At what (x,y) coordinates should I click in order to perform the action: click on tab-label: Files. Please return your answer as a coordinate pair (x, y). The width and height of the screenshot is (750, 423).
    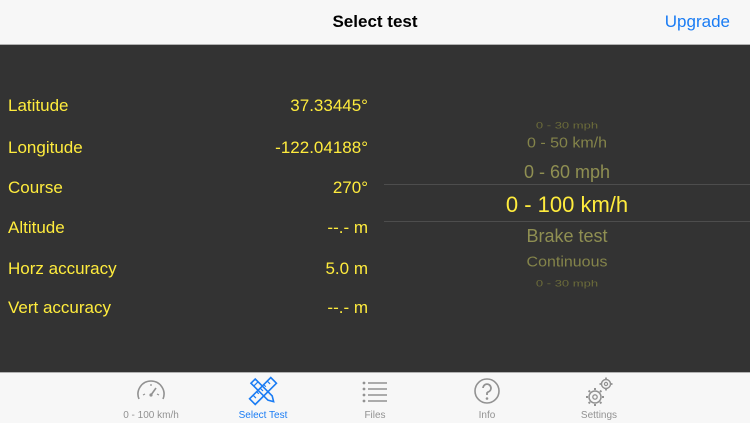
    Looking at the image, I should click on (375, 415).